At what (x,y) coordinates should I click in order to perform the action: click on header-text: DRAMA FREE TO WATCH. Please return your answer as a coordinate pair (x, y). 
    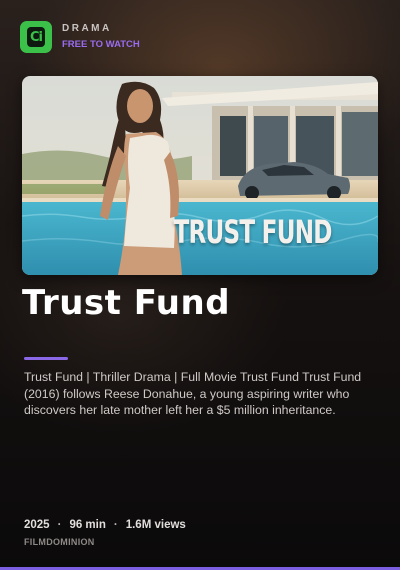
    Looking at the image, I should click on (101, 37).